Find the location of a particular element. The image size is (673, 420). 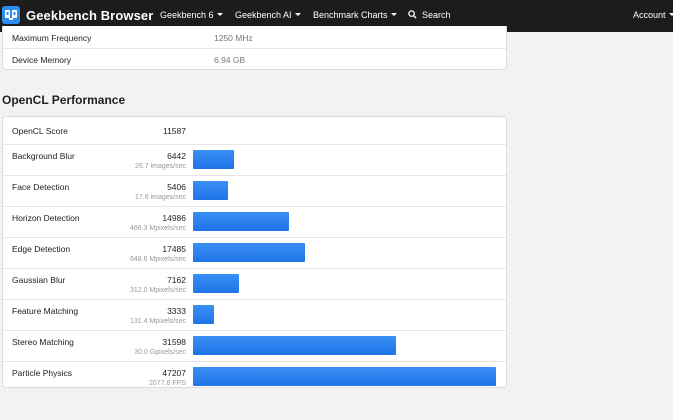

nav-account-dropdown: Account is located at coordinates (653, 15).